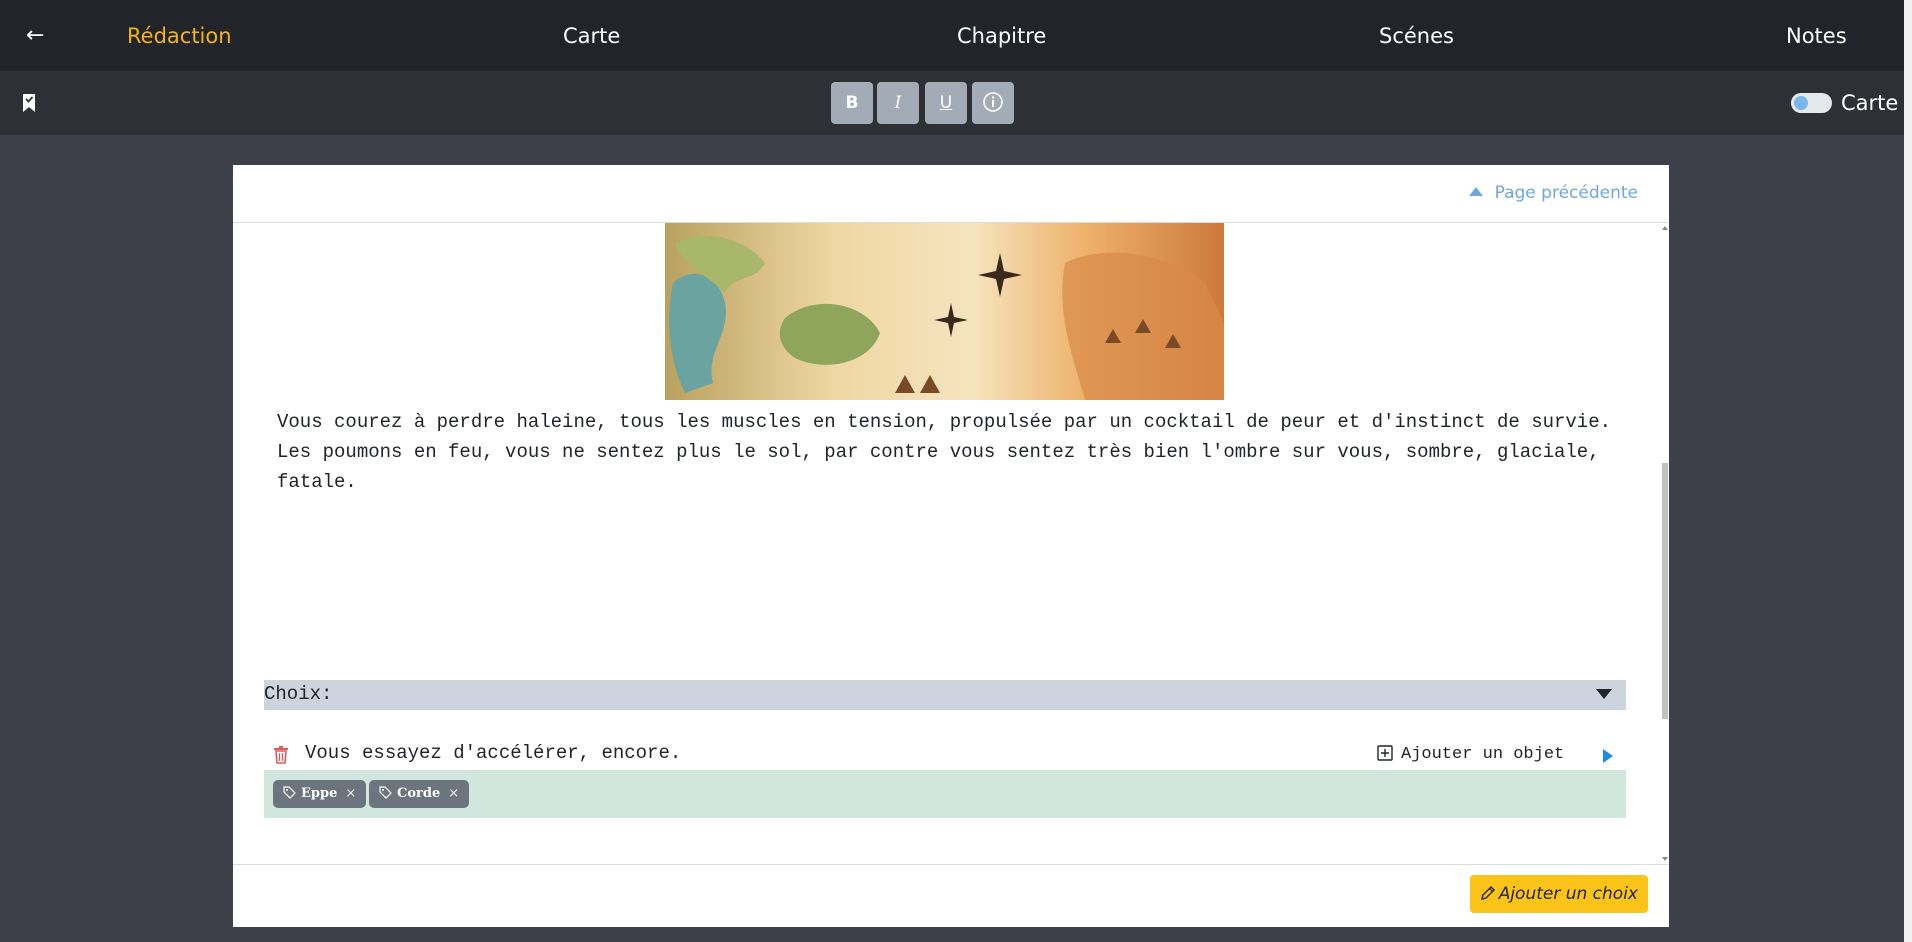  What do you see at coordinates (281, 755) in the screenshot?
I see `trash-icon` at bounding box center [281, 755].